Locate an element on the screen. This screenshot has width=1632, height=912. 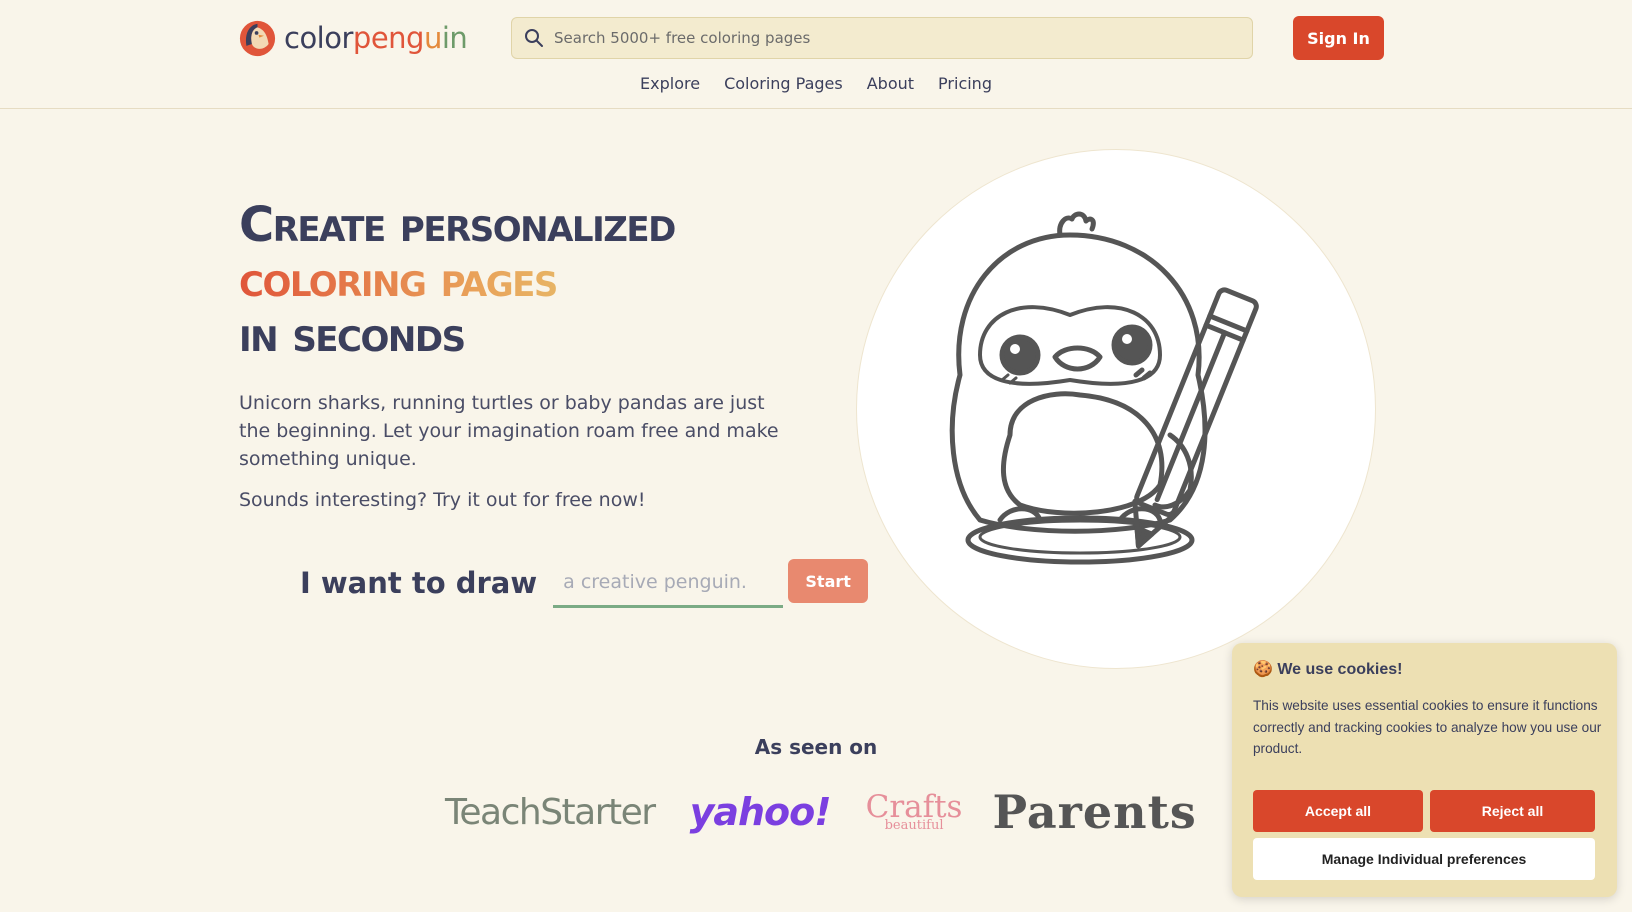
penguin-logo-icon is located at coordinates (257, 38).